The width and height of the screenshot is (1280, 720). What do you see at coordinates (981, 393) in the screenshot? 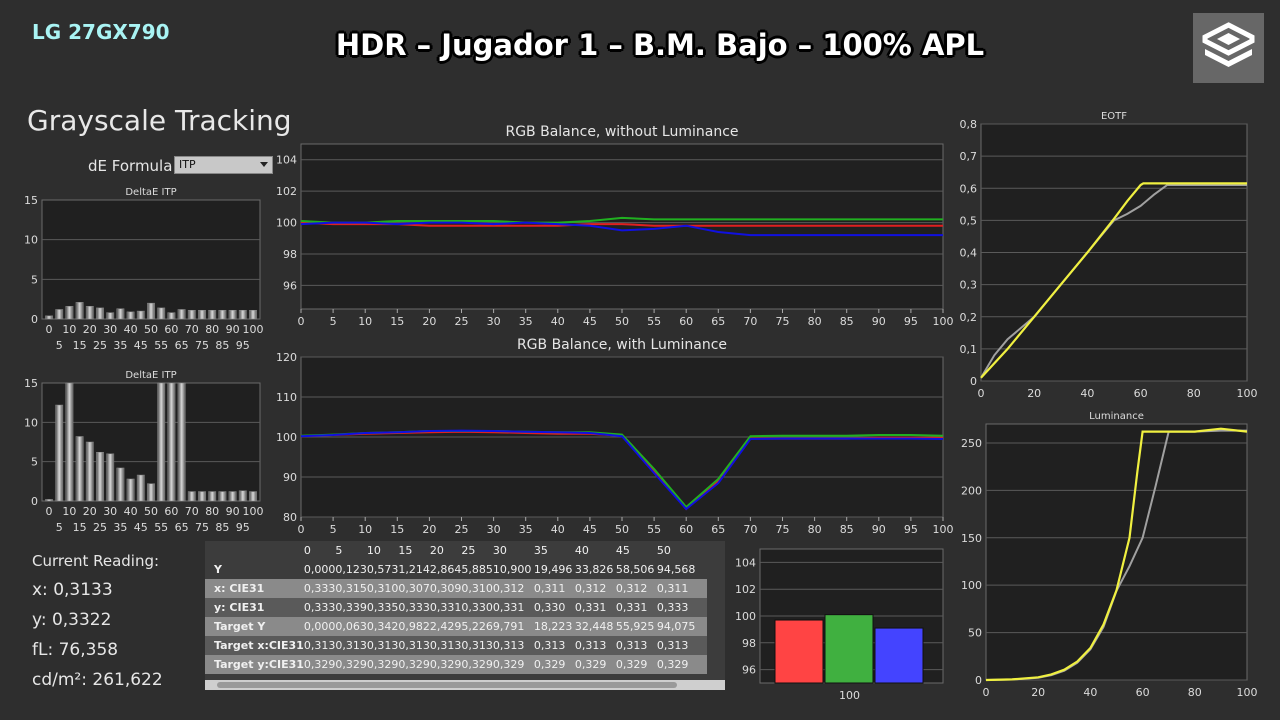
I see `eotf-xtick-label: 0` at bounding box center [981, 393].